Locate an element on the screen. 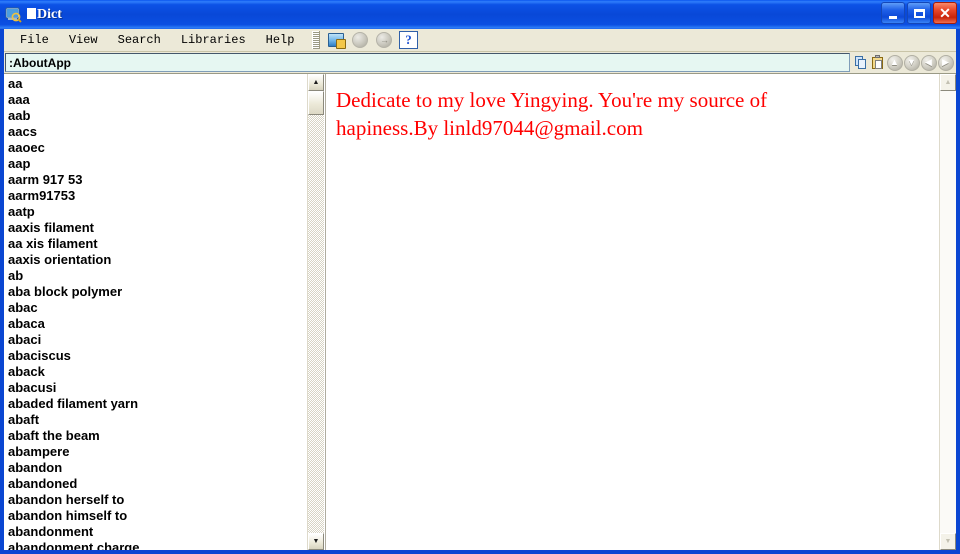 The height and width of the screenshot is (554, 960). address-bar: :AboutApp ▲ ▼ ◀ ▶ is located at coordinates (480, 63).